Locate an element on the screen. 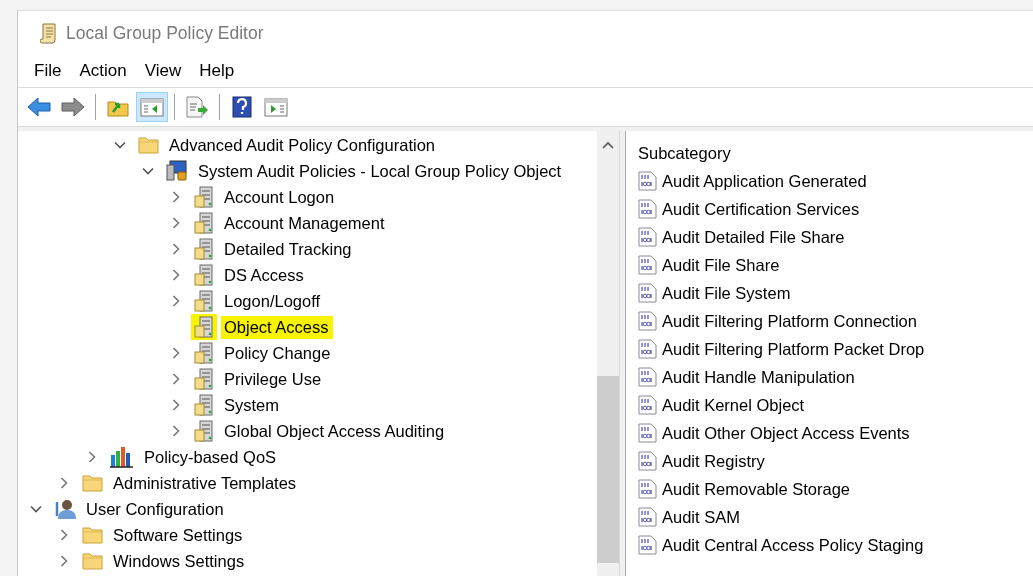 This screenshot has width=1033, height=576. tree-pane-icon is located at coordinates (152, 107).